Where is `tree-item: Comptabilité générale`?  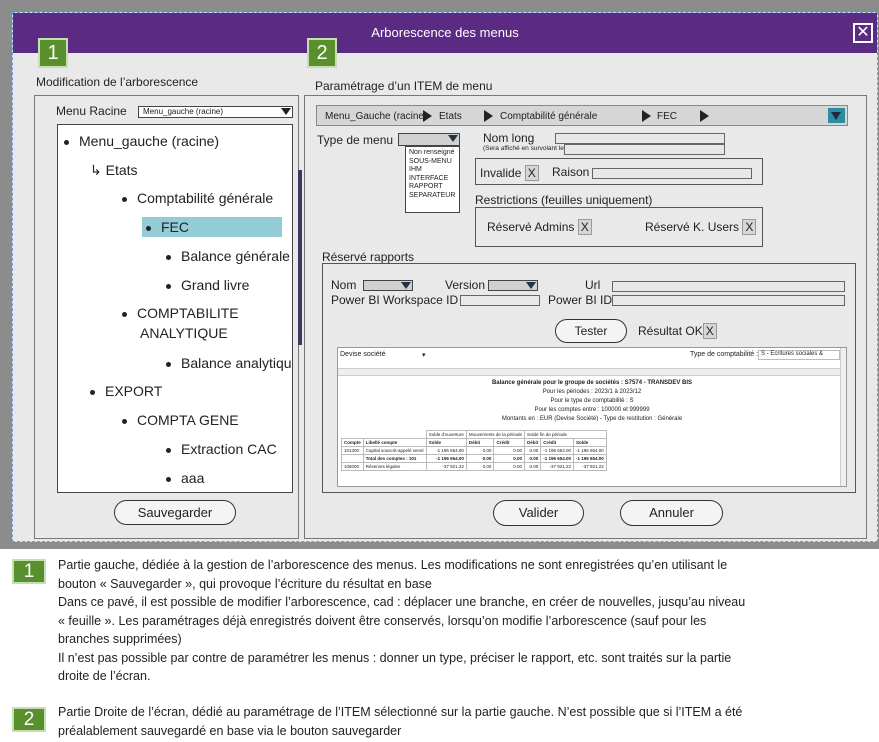 tree-item: Comptabilité générale is located at coordinates (197, 198).